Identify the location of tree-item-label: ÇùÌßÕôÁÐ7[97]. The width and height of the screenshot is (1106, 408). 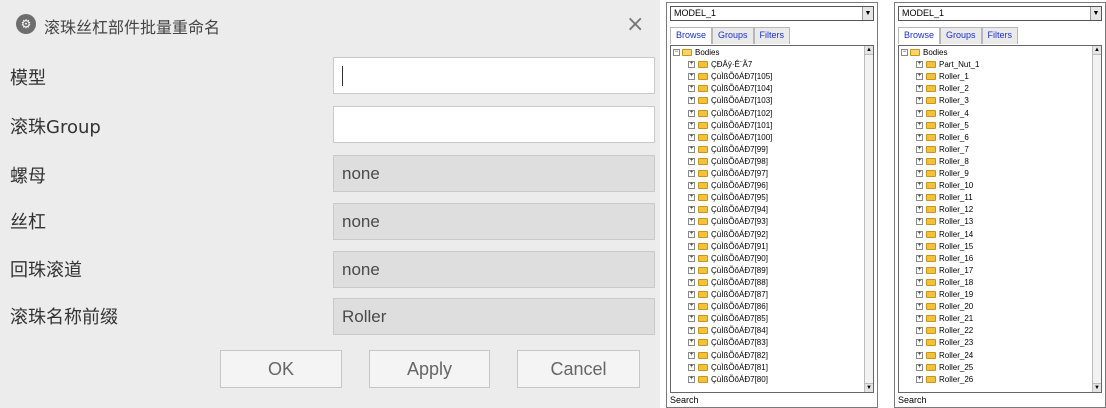
(739, 173).